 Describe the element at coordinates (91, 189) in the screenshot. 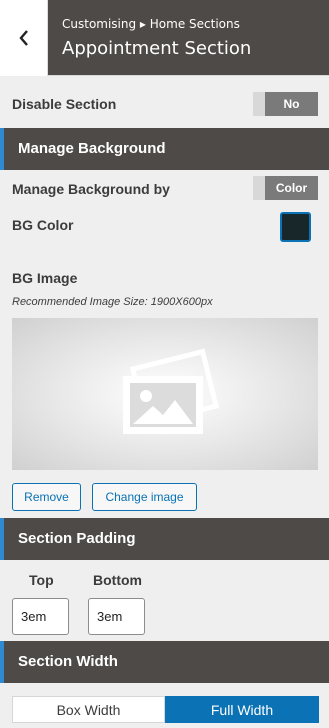

I see `manage-background-by-label: Manage Background by` at that location.